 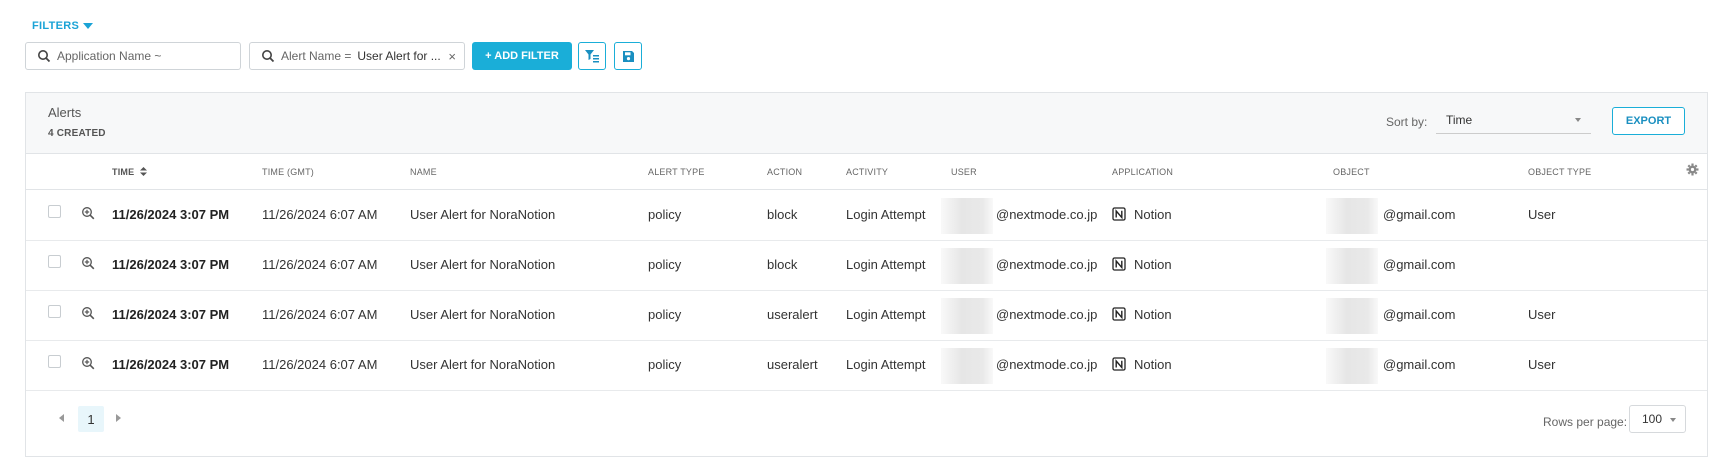 I want to click on gear-icon, so click(x=1692, y=169).